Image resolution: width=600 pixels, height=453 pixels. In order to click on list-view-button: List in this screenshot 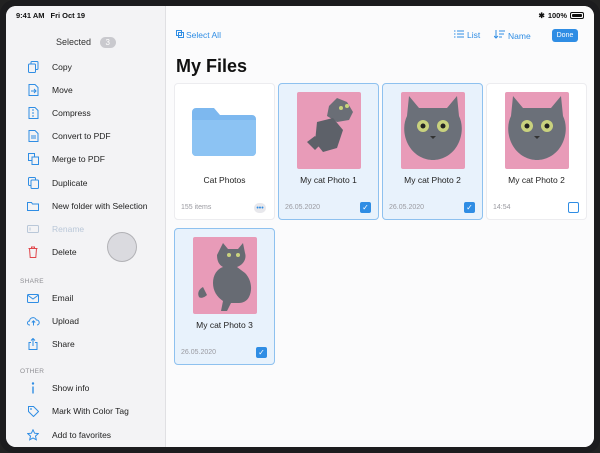, I will do `click(467, 35)`.